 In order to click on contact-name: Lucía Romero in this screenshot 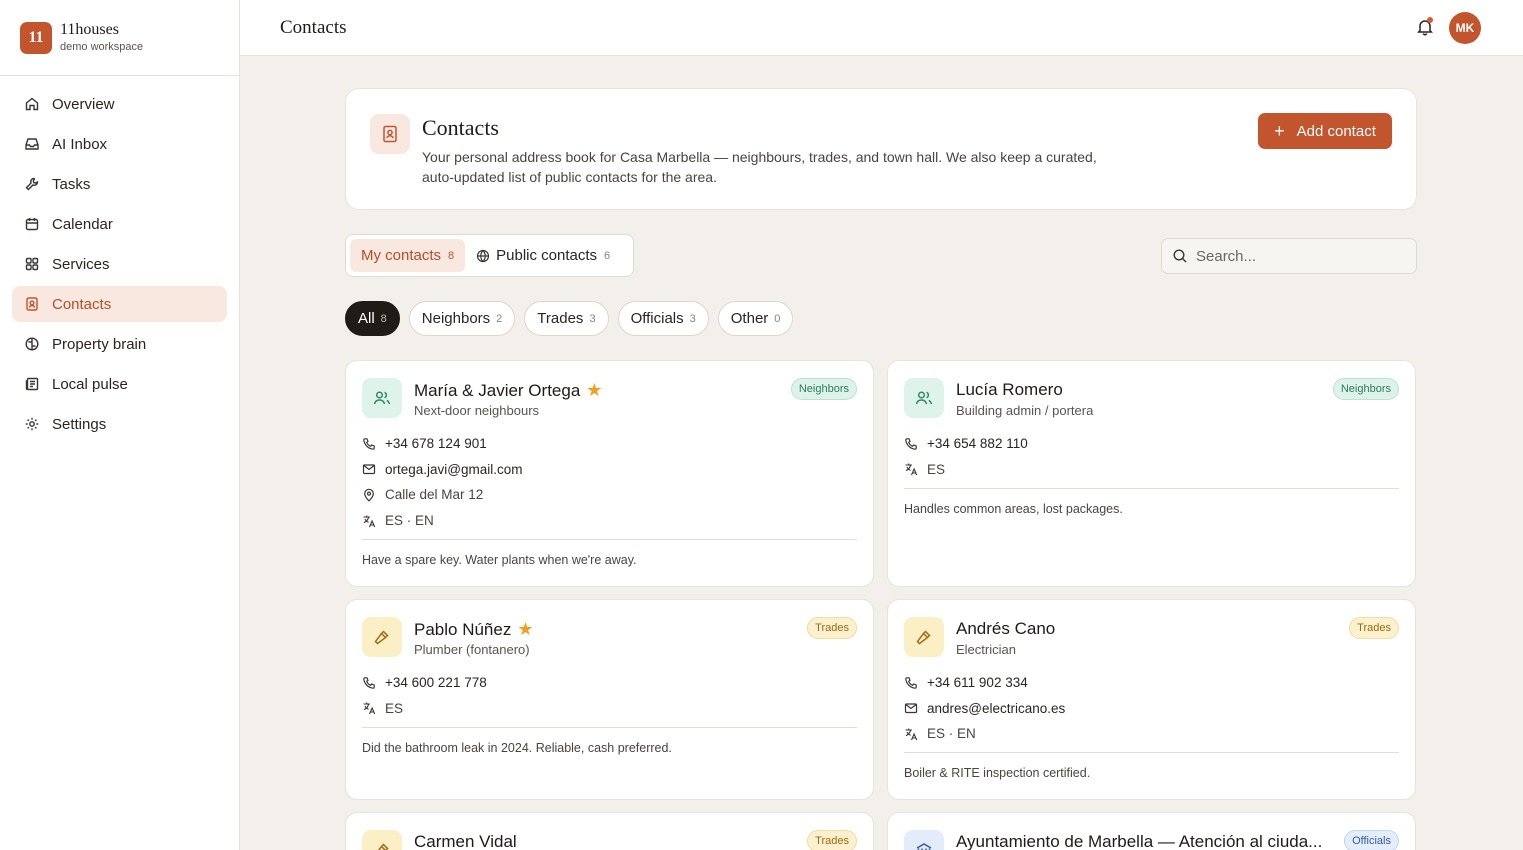, I will do `click(1009, 390)`.